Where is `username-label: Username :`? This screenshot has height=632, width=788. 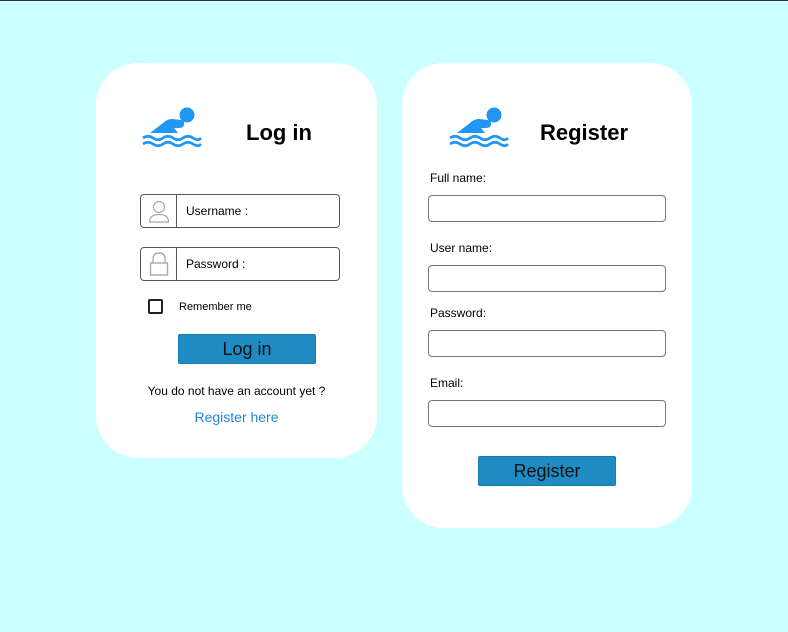
username-label: Username : is located at coordinates (217, 211).